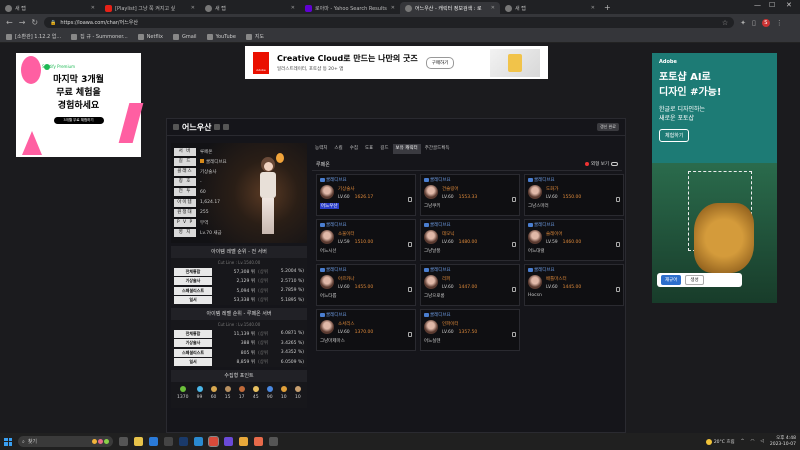 This screenshot has height=450, width=800. Describe the element at coordinates (221, 36) in the screenshot. I see `bookmark-item: YouTube` at that location.